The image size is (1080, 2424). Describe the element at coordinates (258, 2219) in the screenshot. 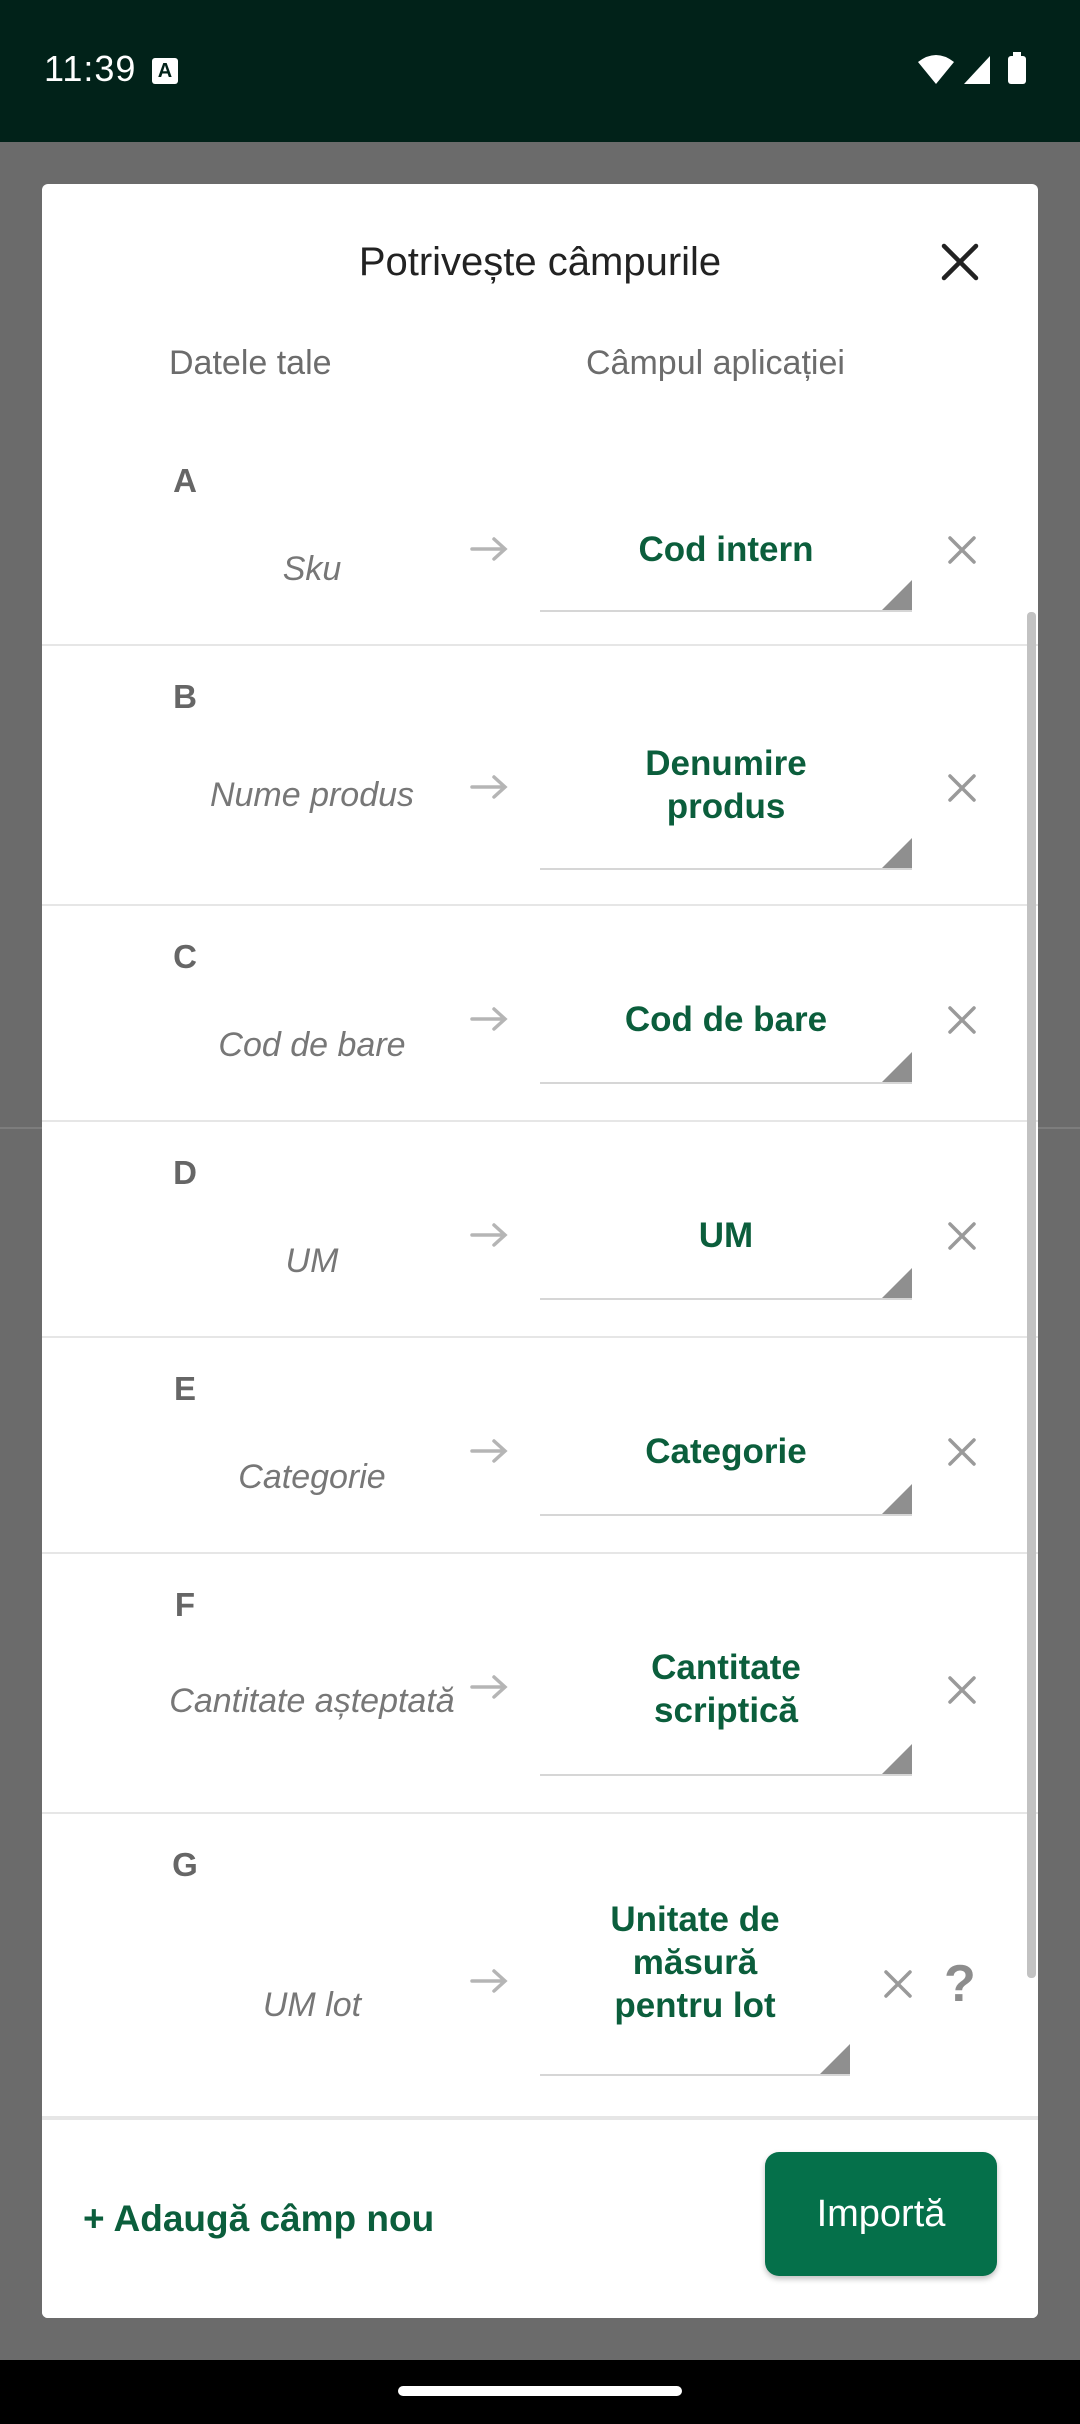

I see `add-new-field-button: + Adaugă câmp nou` at that location.